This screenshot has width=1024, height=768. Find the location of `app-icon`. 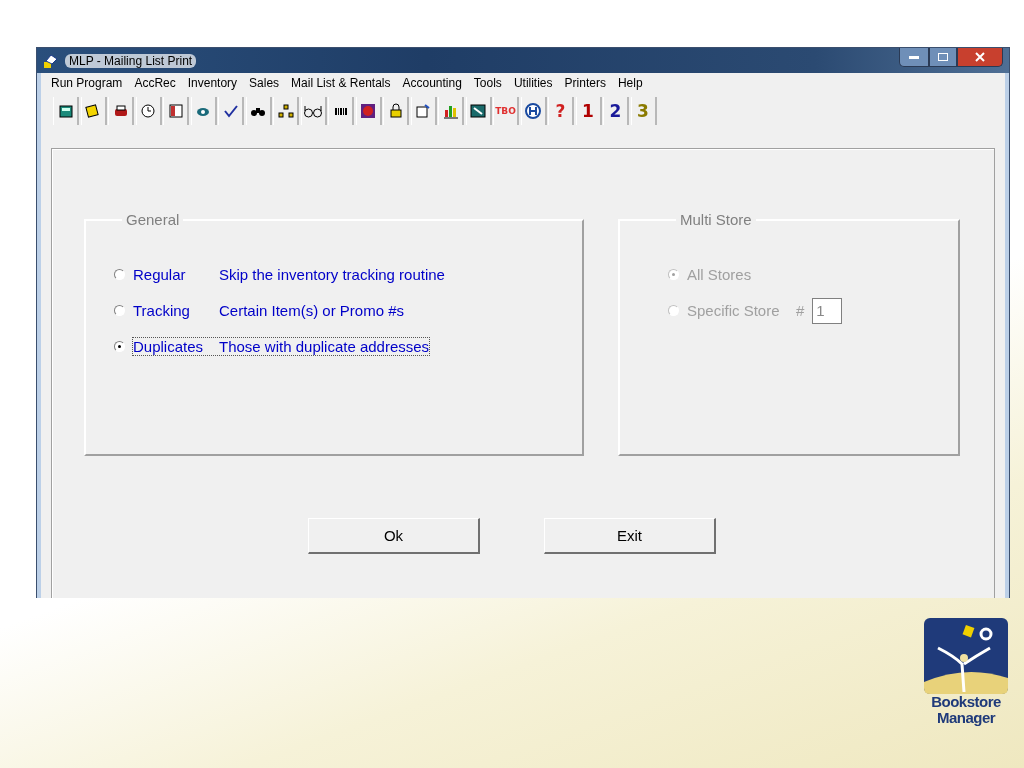

app-icon is located at coordinates (51, 60).